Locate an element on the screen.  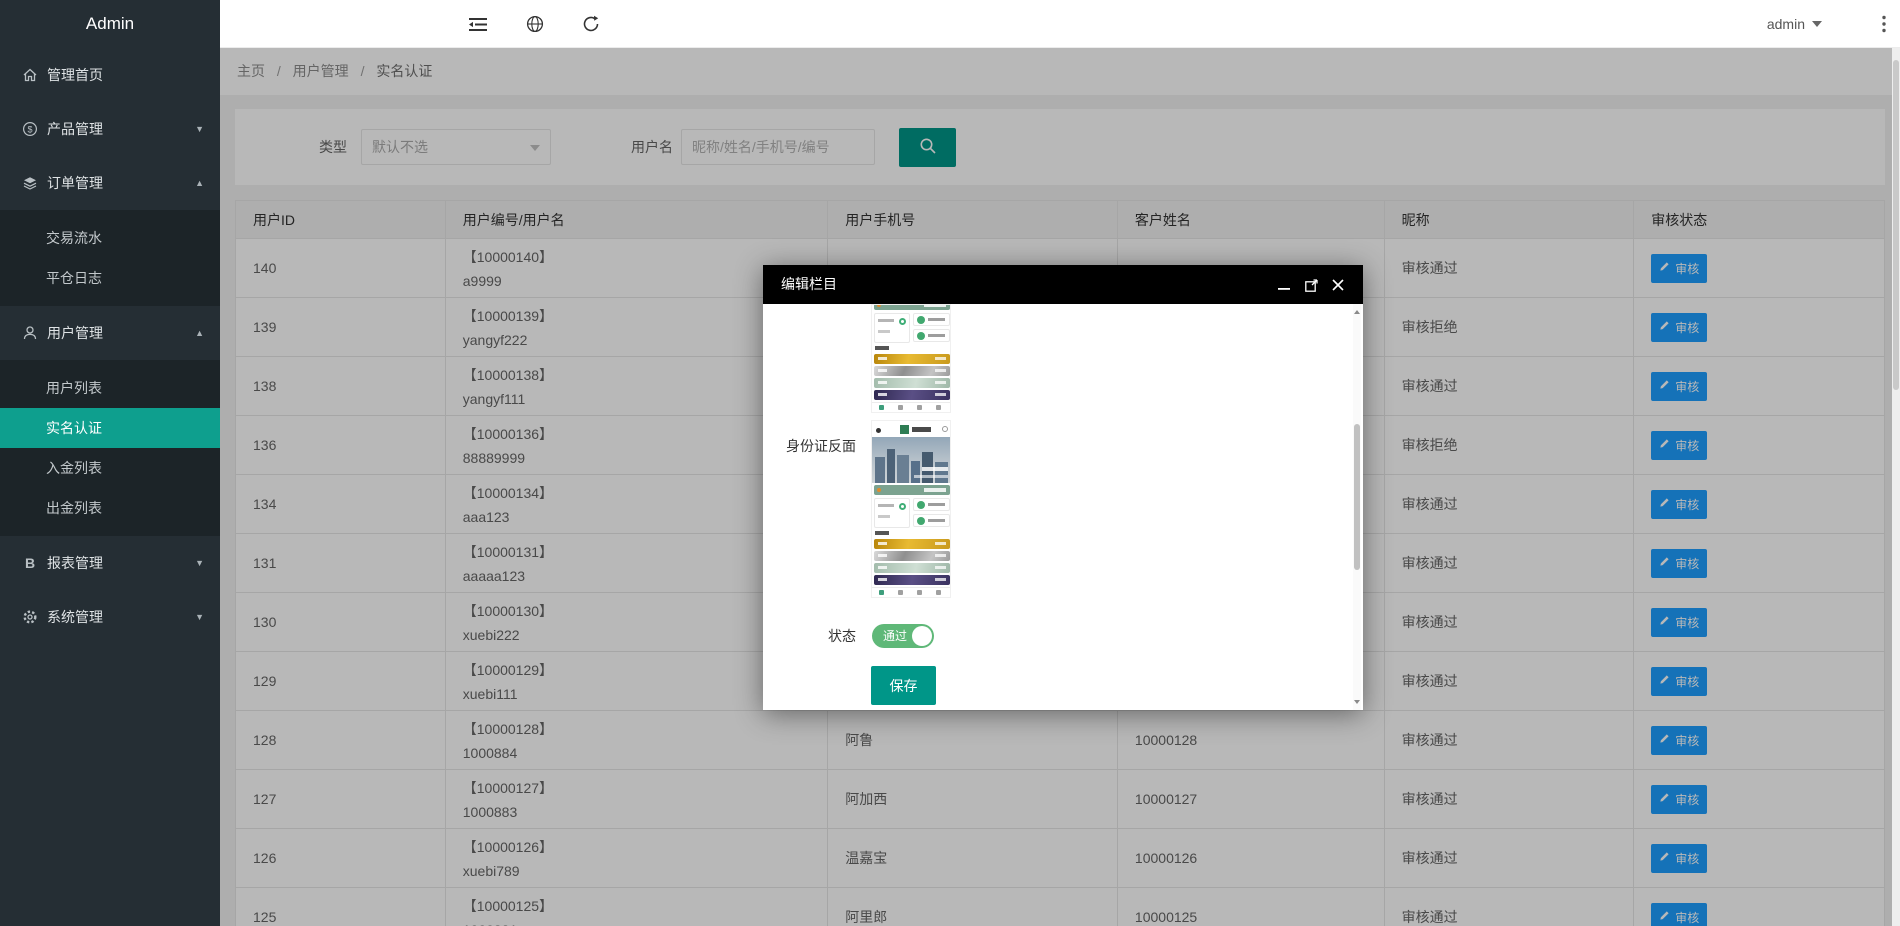
page-scrollbar is located at coordinates (1896, 487).